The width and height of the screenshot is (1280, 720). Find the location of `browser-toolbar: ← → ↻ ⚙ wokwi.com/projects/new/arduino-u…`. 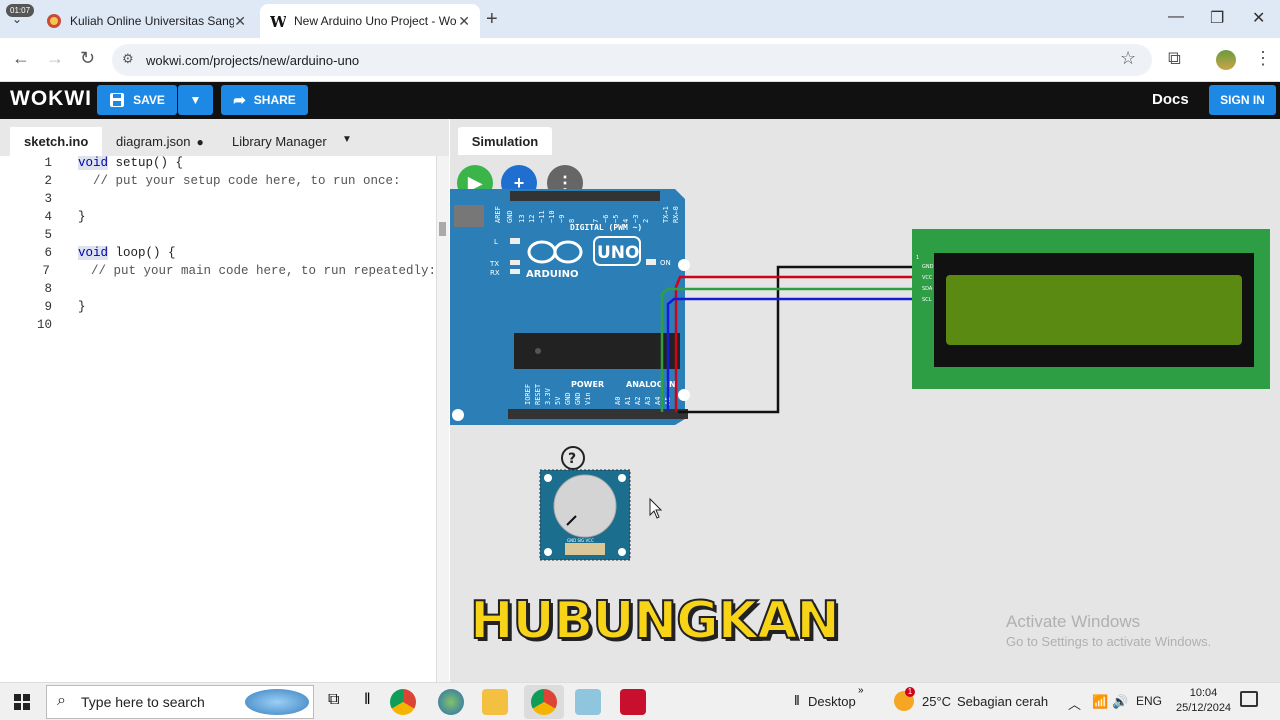

browser-toolbar: ← → ↻ ⚙ wokwi.com/projects/new/arduino-u… is located at coordinates (640, 60).